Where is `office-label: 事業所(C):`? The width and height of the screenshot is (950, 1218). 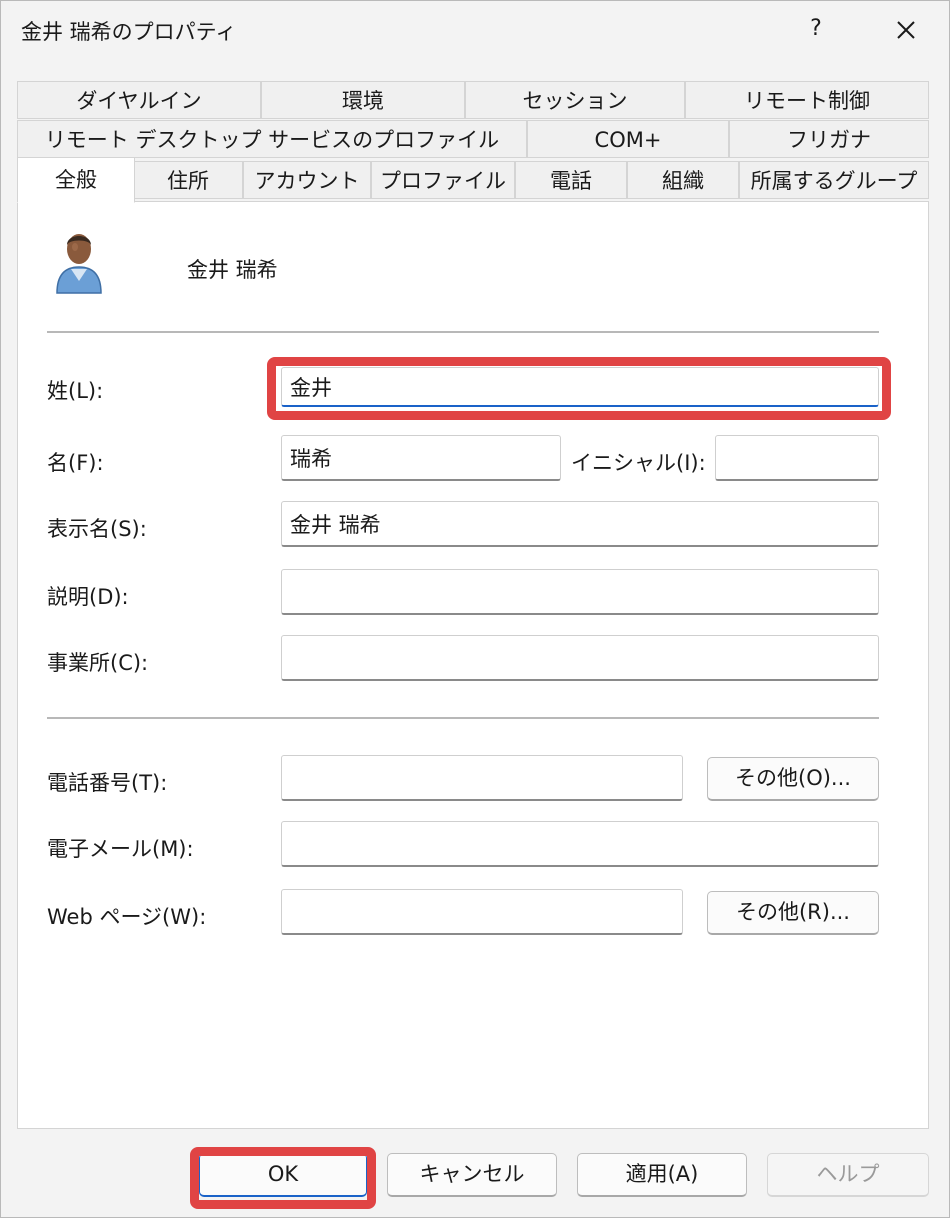 office-label: 事業所(C): is located at coordinates (98, 663).